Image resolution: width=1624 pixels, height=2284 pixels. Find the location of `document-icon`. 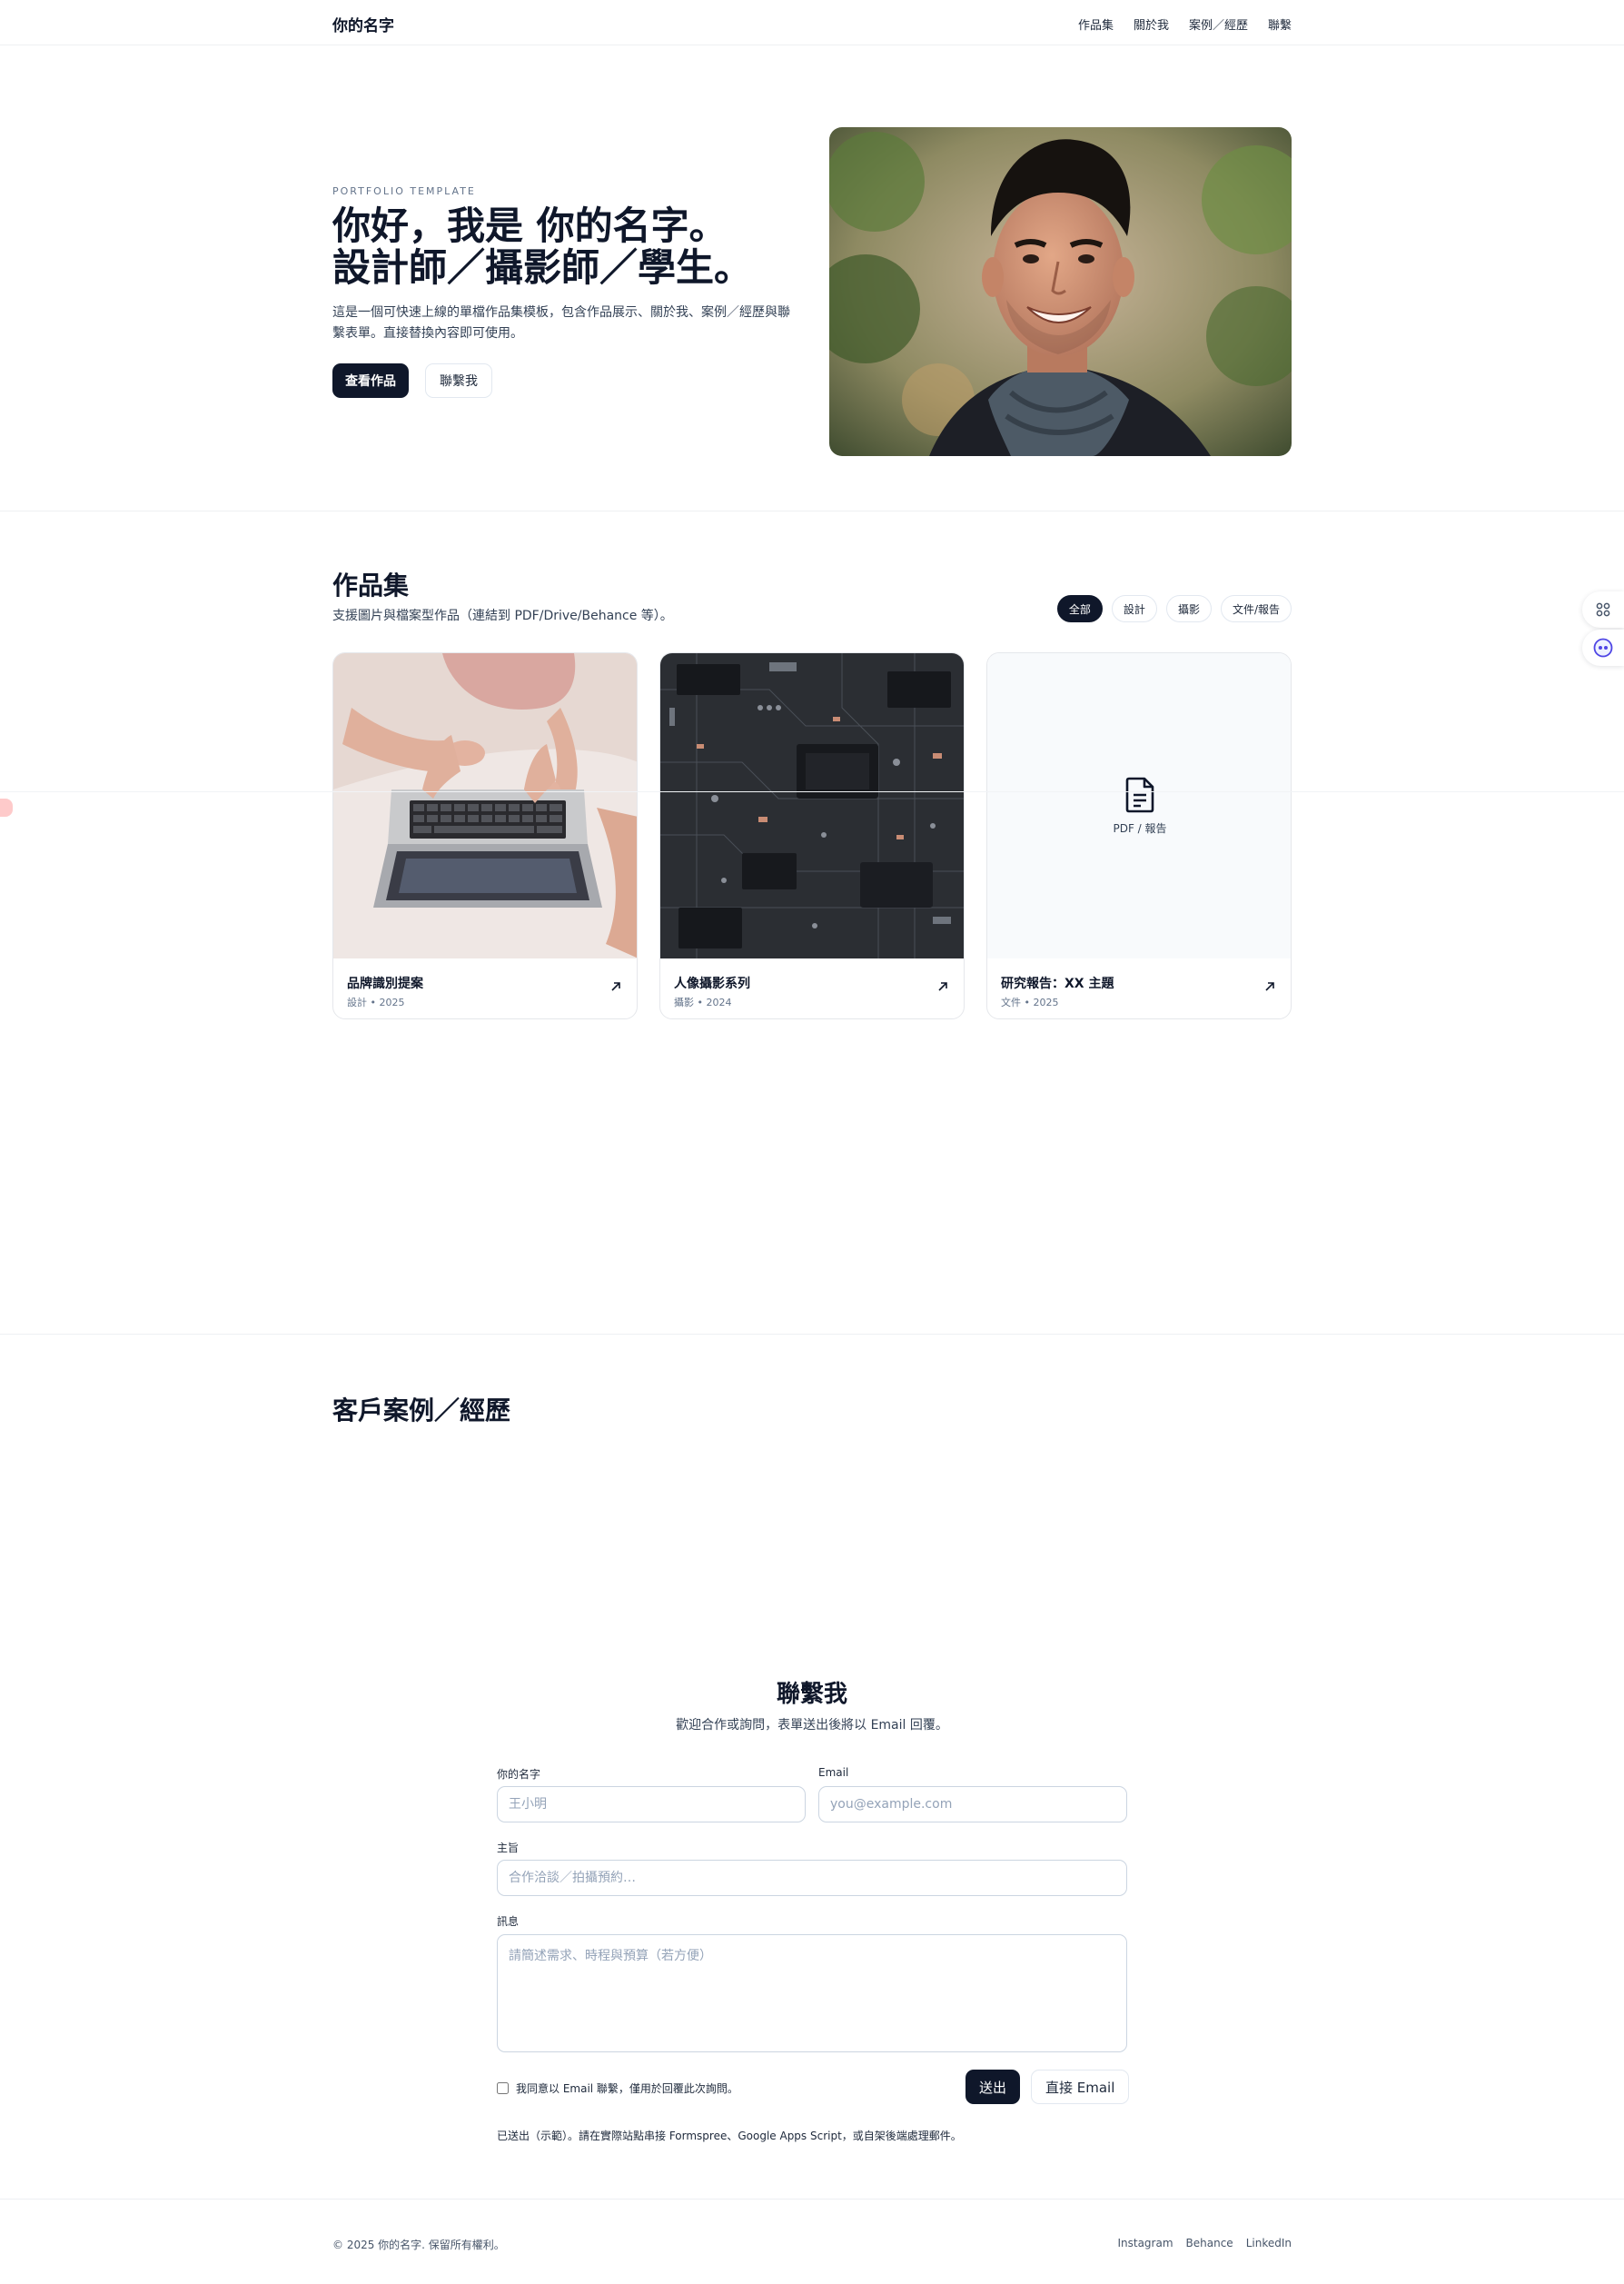

document-icon is located at coordinates (1139, 794).